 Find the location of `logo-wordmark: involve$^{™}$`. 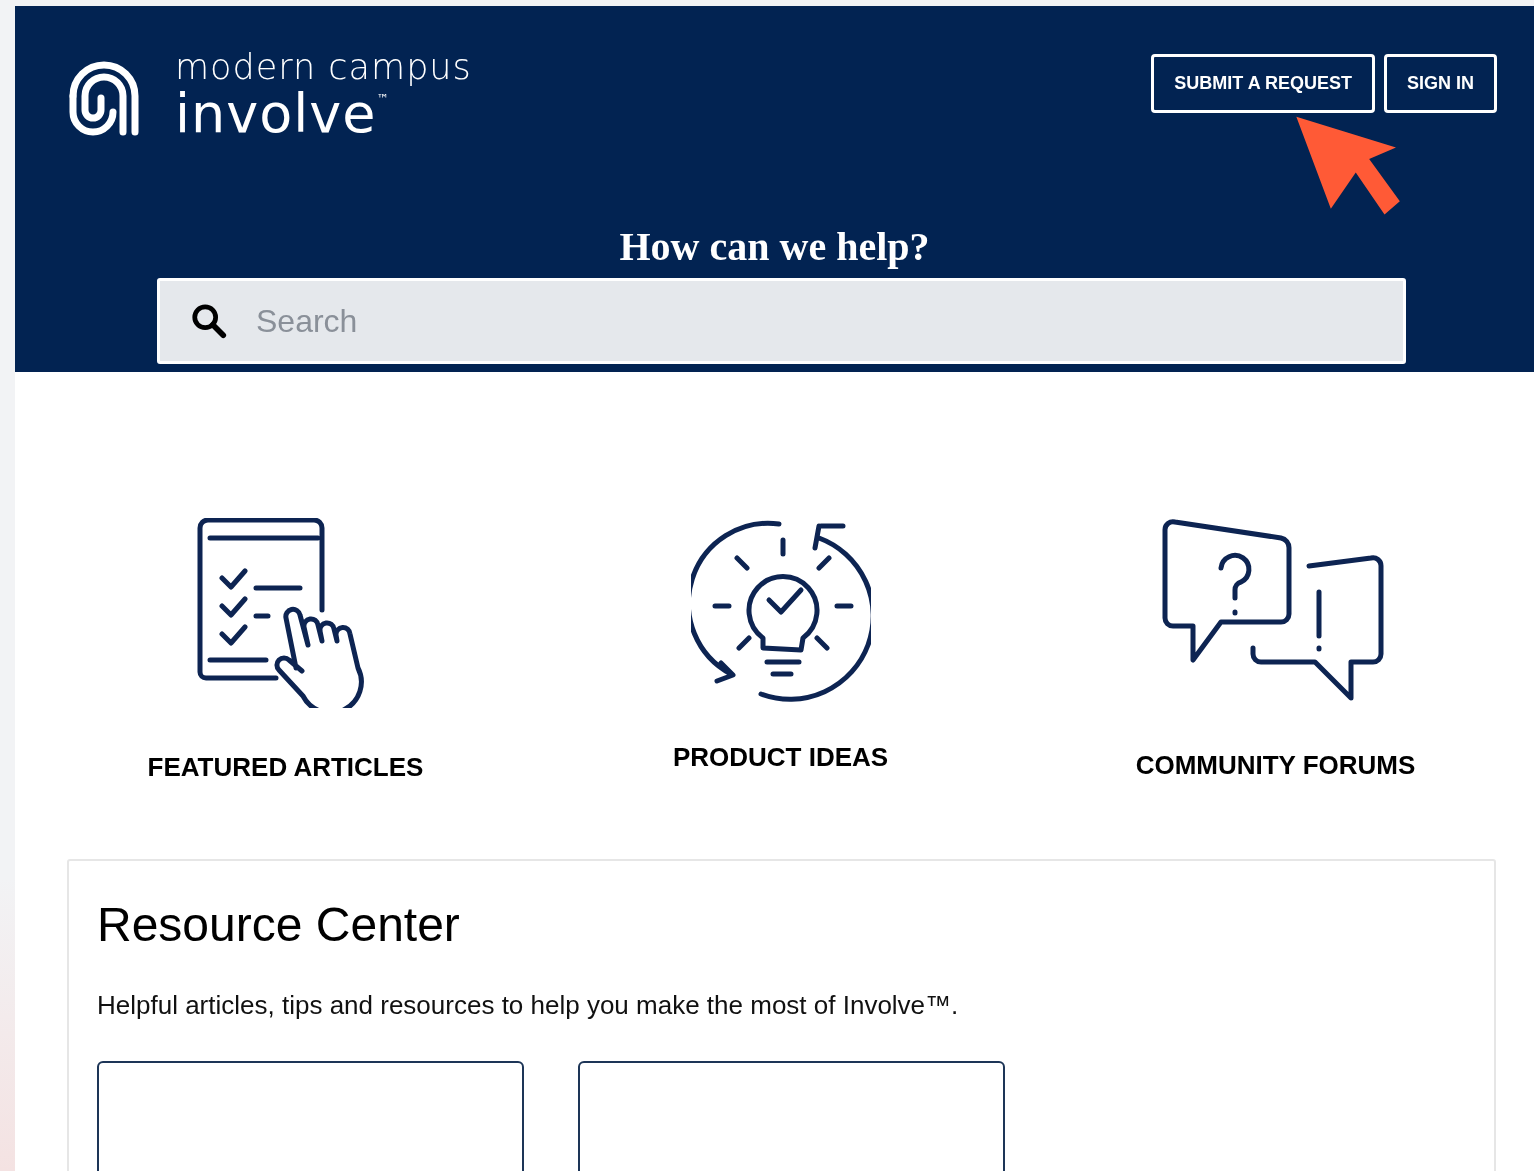

logo-wordmark: involve$^{™}$ is located at coordinates (282, 114).